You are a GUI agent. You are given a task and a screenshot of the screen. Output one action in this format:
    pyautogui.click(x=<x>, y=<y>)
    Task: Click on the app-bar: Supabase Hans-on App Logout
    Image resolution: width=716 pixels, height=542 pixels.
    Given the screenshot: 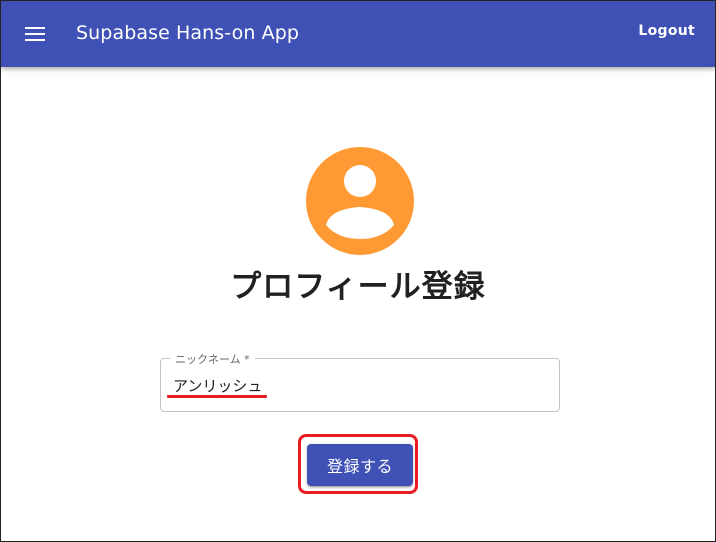 What is the action you would take?
    pyautogui.click(x=358, y=34)
    